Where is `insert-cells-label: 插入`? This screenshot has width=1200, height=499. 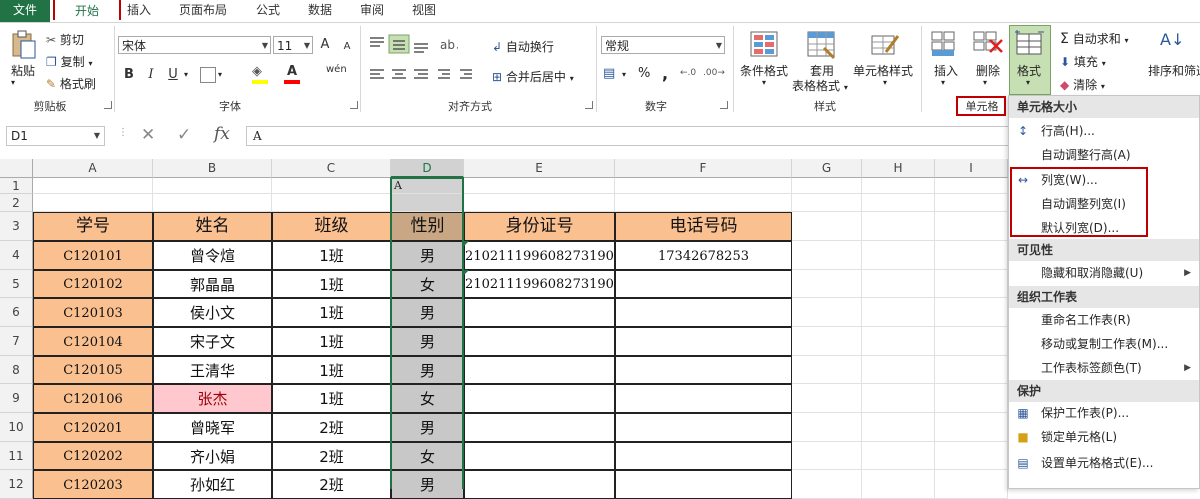 insert-cells-label: 插入 is located at coordinates (946, 70).